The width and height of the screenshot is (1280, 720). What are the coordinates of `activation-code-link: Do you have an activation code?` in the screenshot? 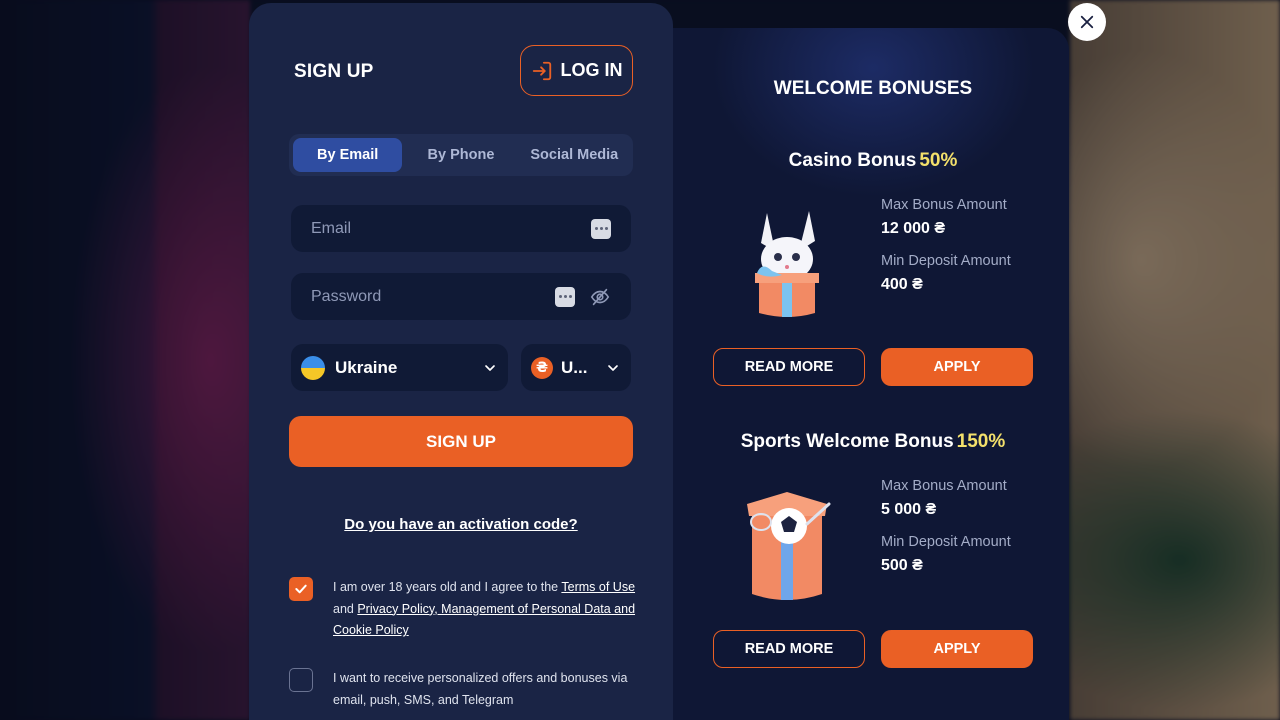 It's located at (461, 524).